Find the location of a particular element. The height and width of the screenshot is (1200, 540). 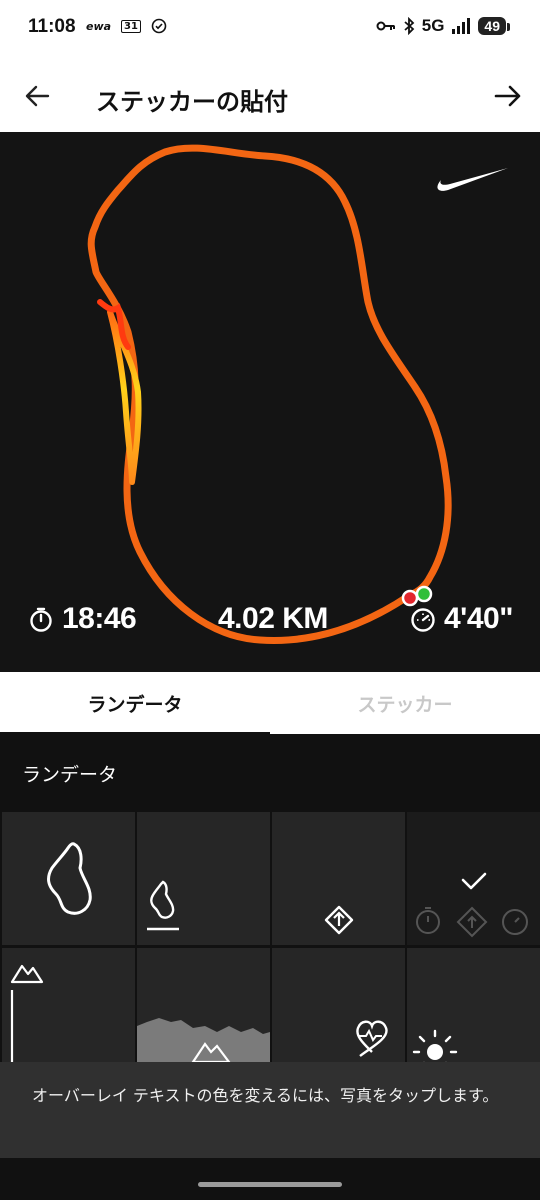

distance-stat: 4.02 KM is located at coordinates (273, 619).